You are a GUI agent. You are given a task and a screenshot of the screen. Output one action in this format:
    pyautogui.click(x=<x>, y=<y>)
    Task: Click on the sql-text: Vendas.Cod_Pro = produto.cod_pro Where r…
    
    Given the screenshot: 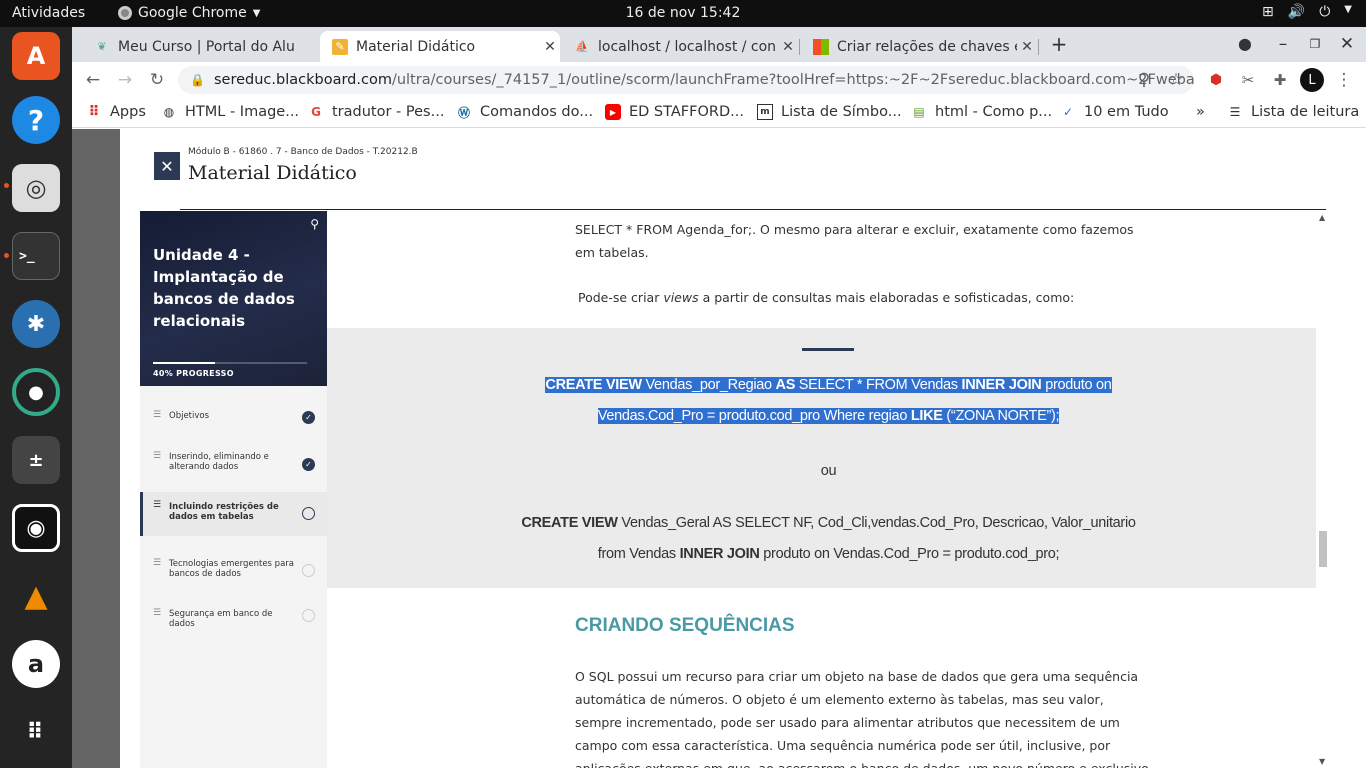 What is the action you would take?
    pyautogui.click(x=754, y=416)
    